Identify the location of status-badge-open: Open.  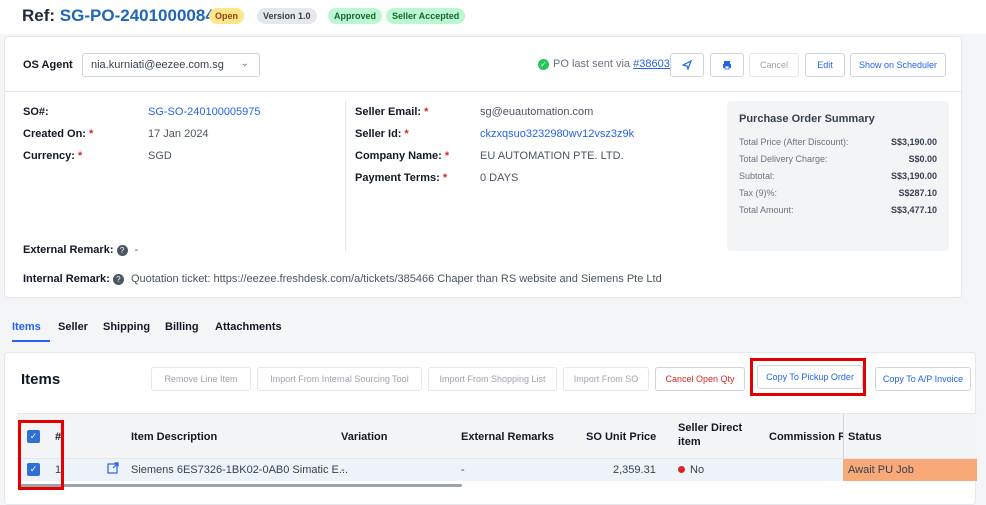
(227, 16).